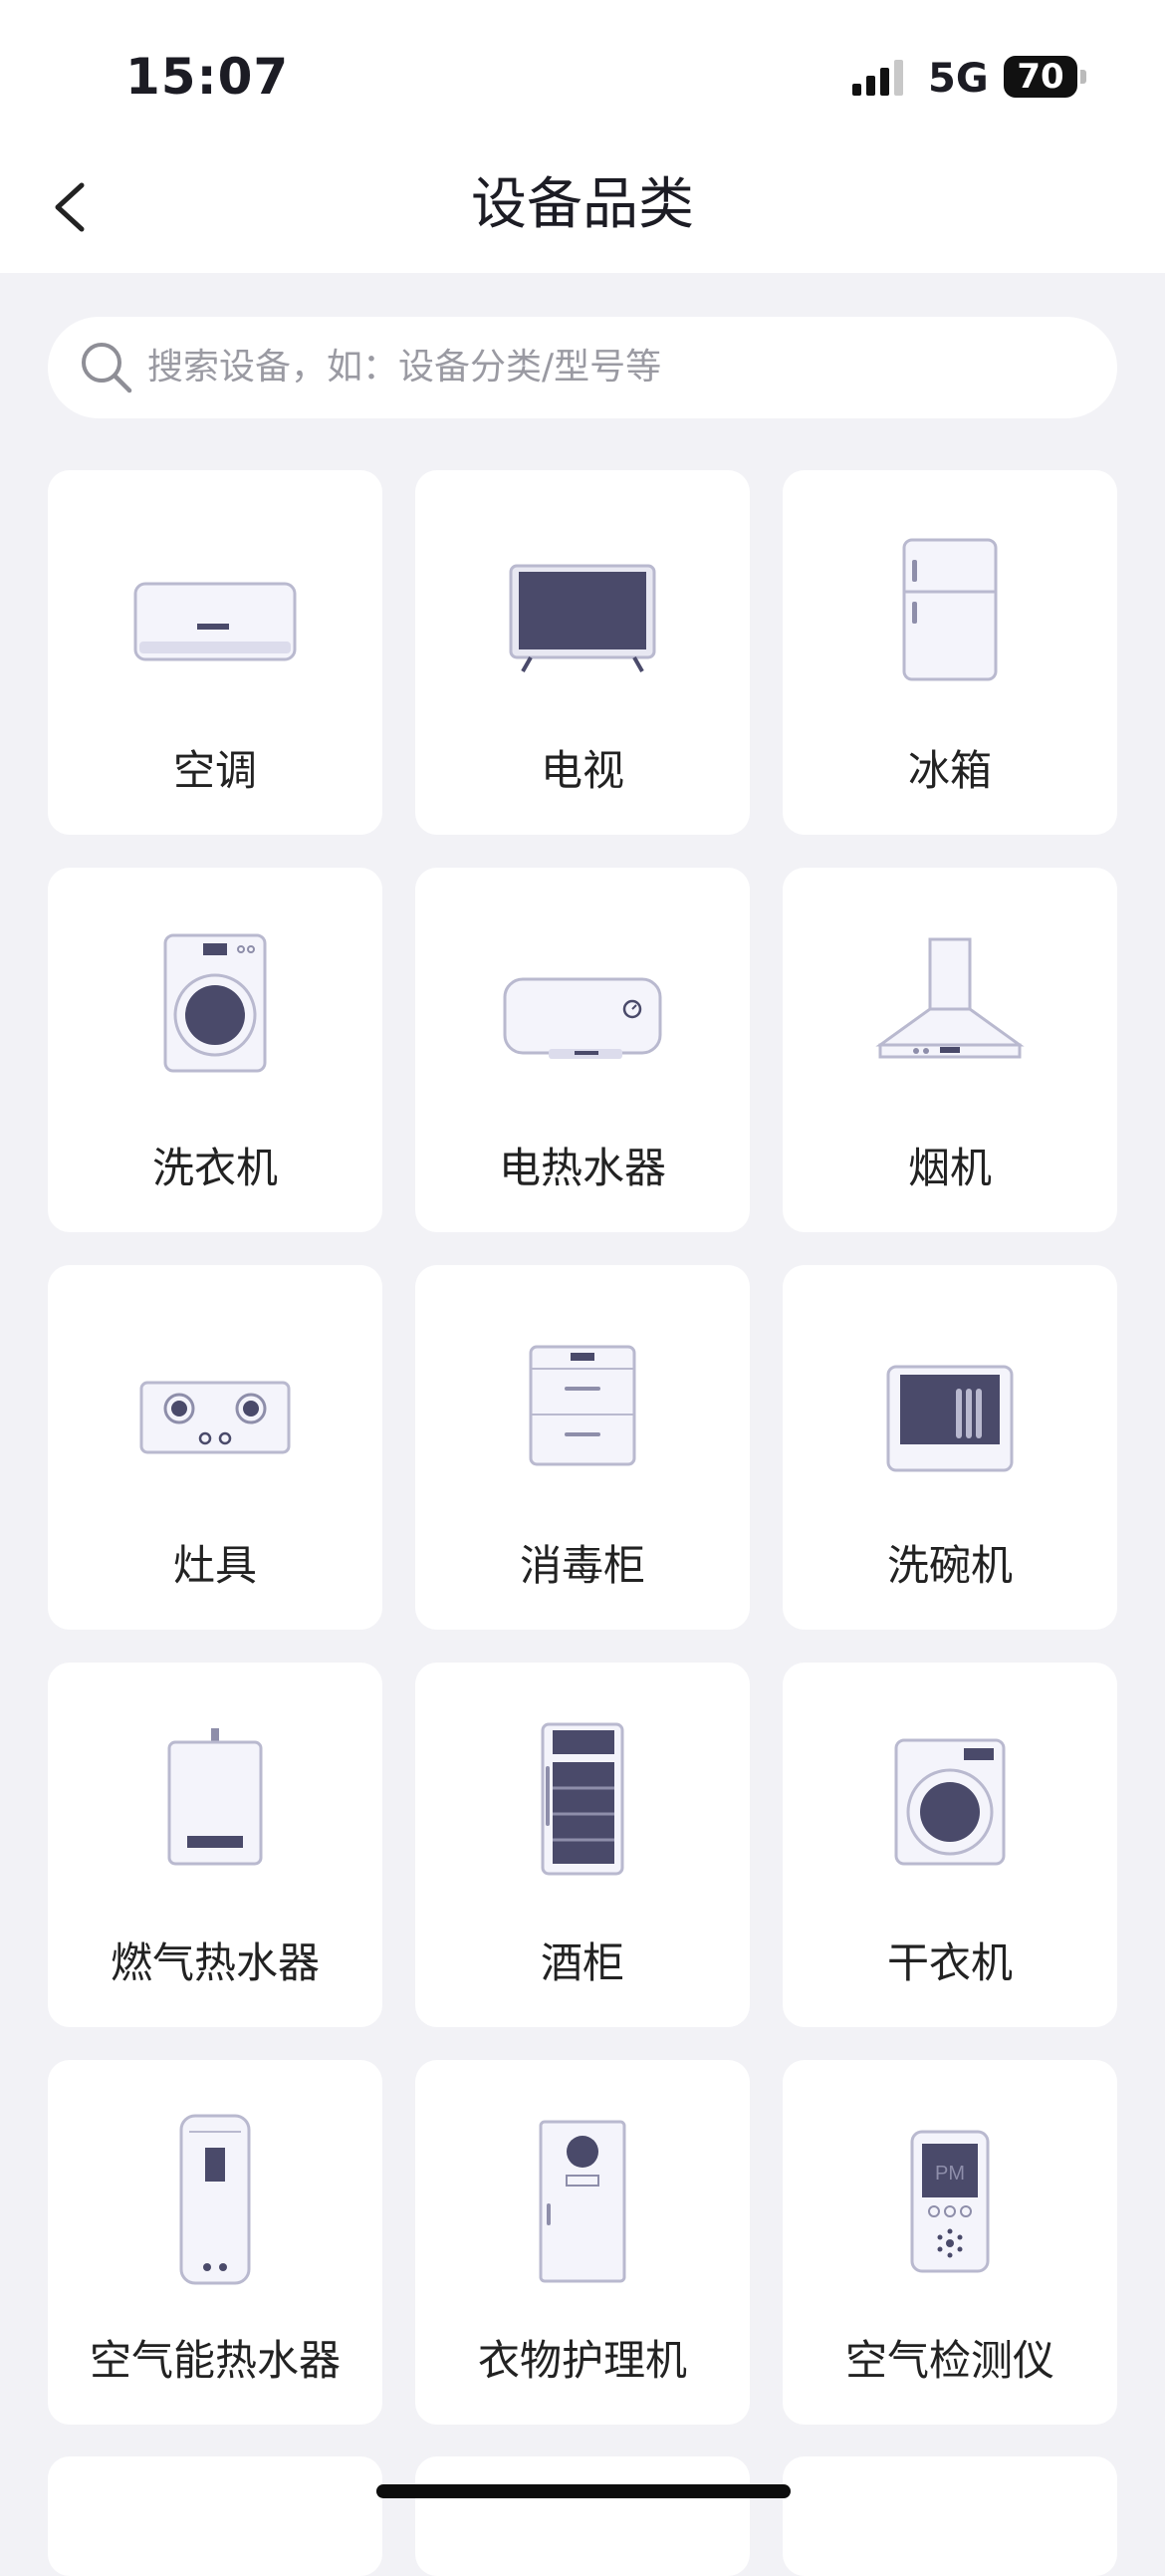 The height and width of the screenshot is (2576, 1165). I want to click on home-indicator, so click(584, 2491).